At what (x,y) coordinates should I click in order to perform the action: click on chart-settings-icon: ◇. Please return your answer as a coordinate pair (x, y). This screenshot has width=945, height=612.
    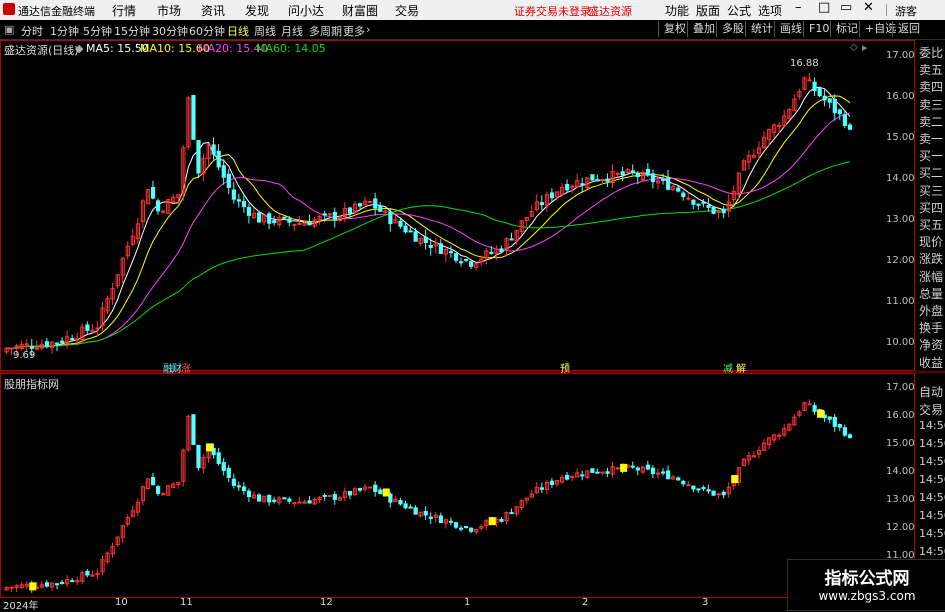
    Looking at the image, I should click on (854, 47).